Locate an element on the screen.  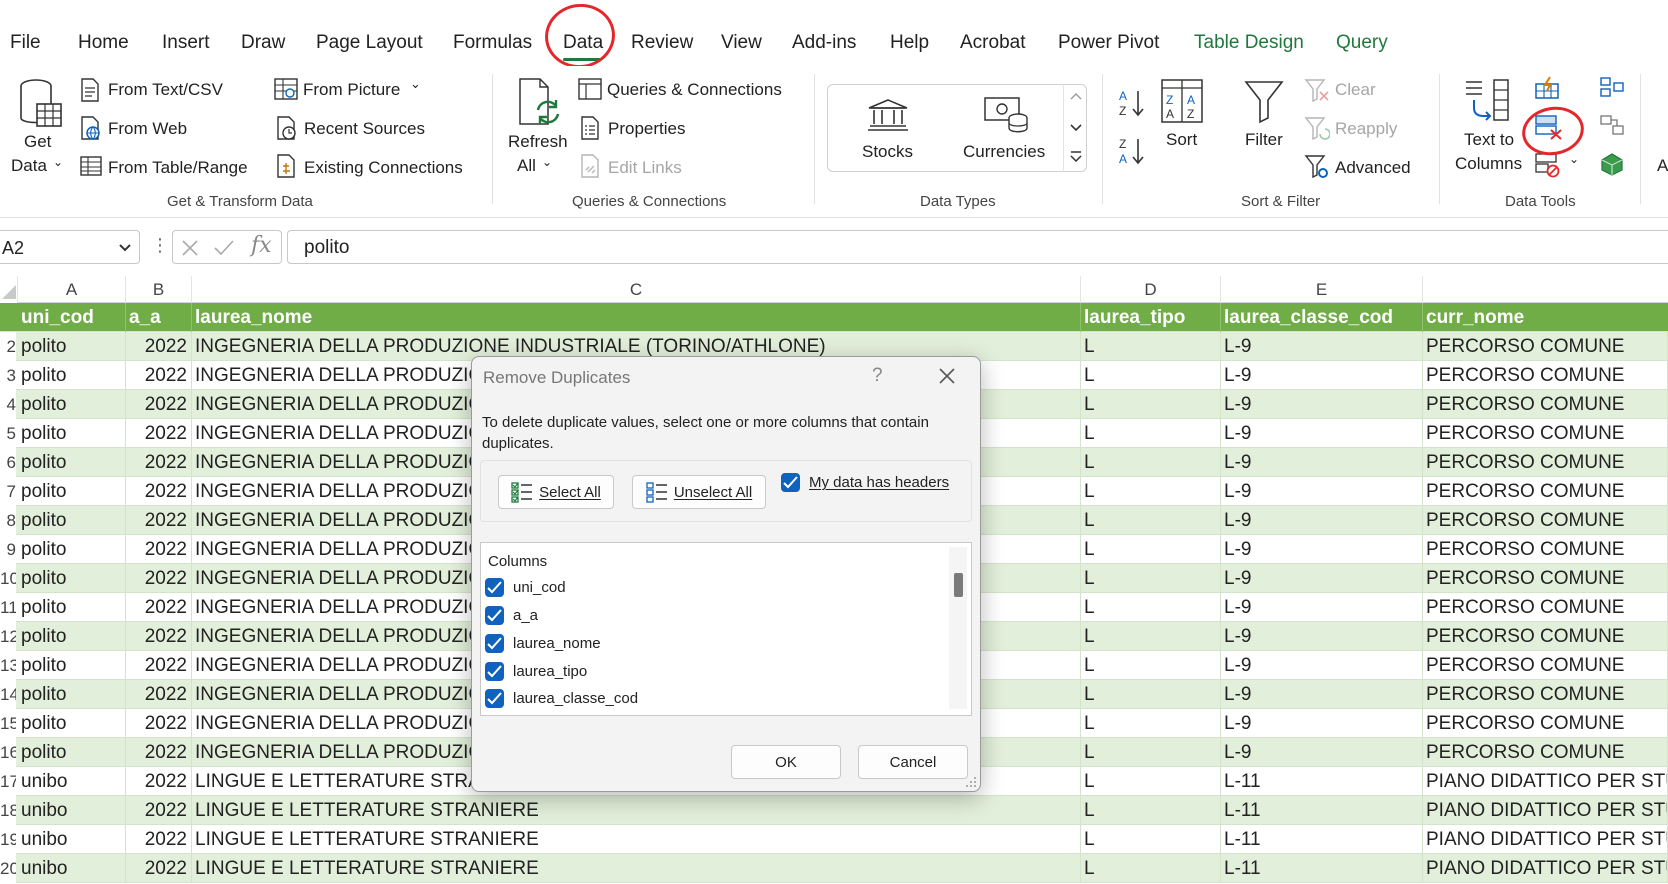
data-model-icon is located at coordinates (1612, 164).